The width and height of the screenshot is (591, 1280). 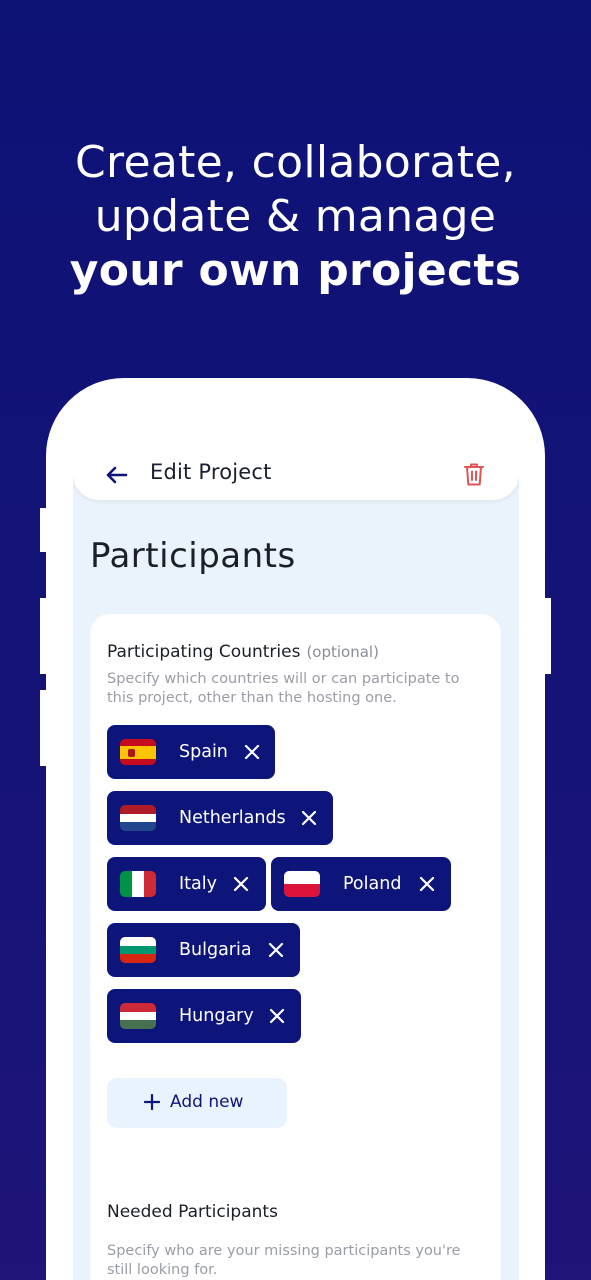 I want to click on country-chip-netherlands: Netherlands, so click(x=220, y=818).